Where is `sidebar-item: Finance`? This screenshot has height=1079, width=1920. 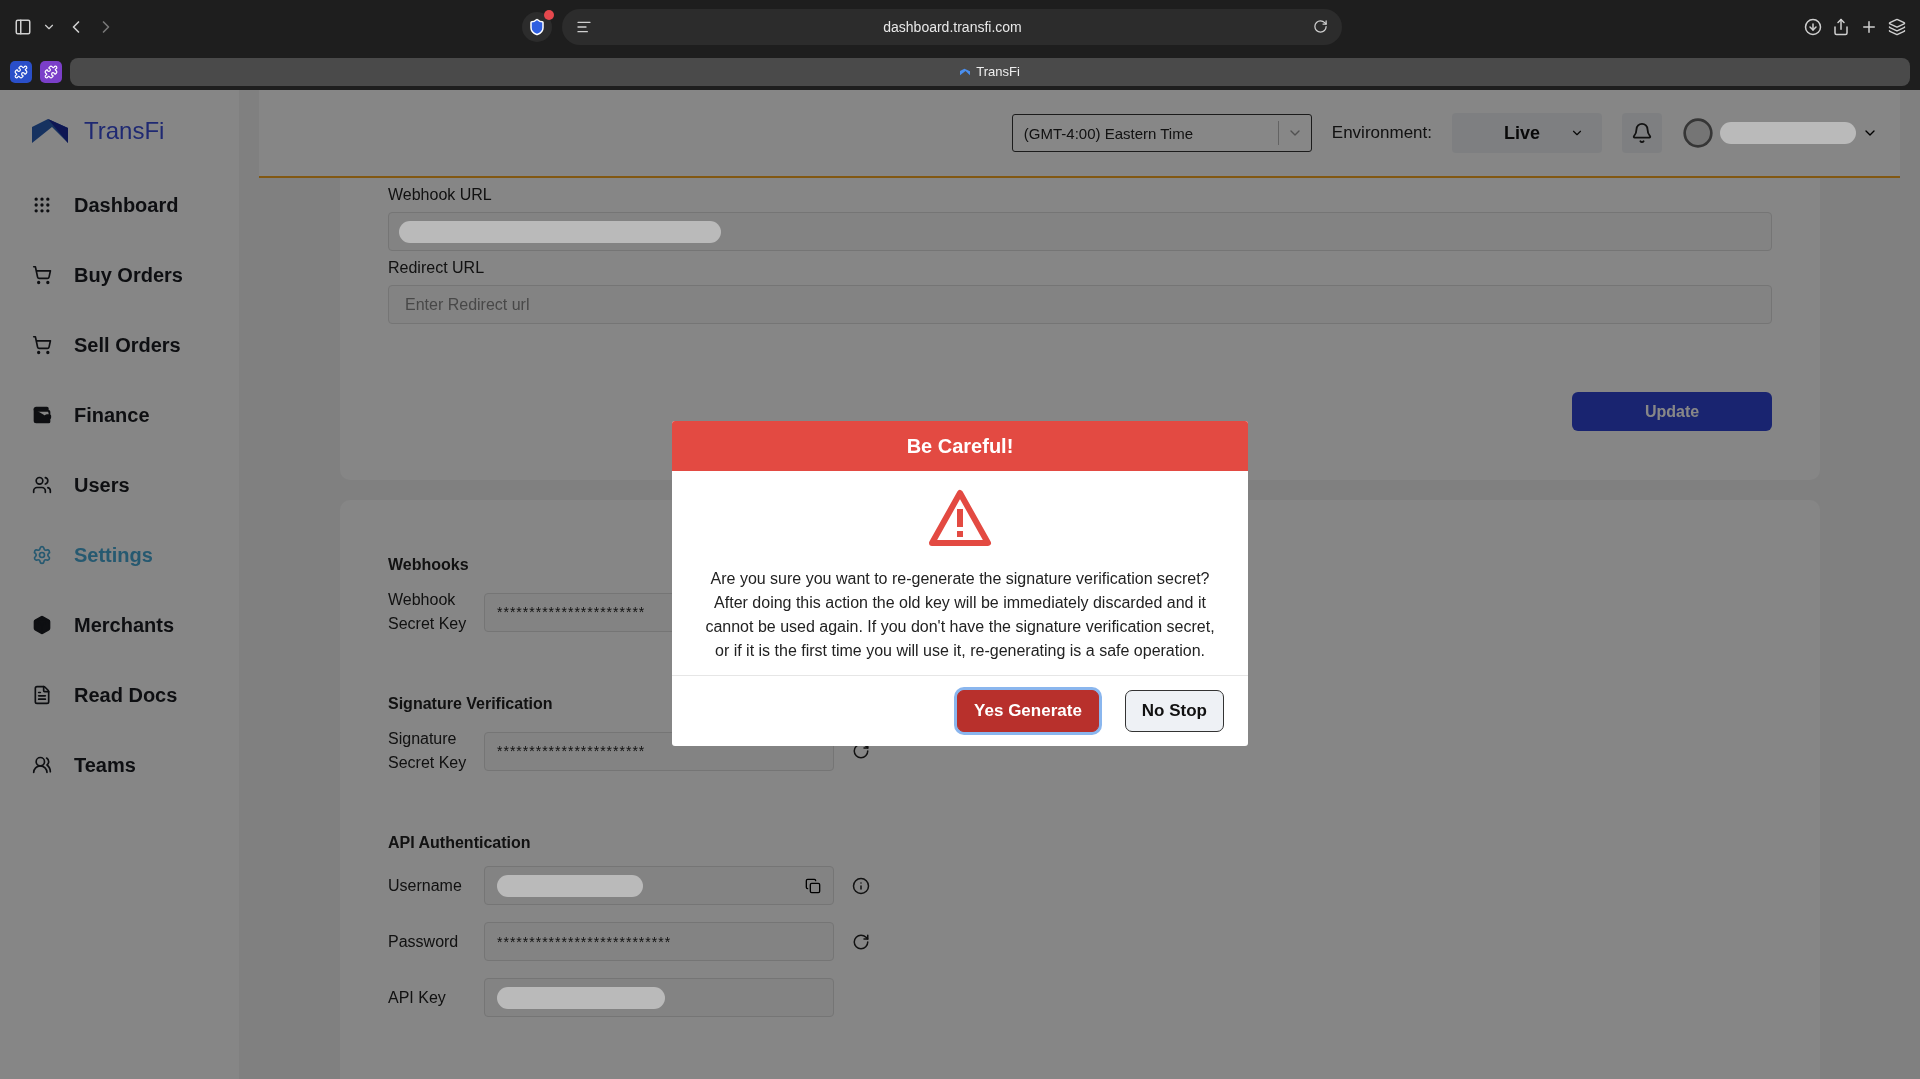 sidebar-item: Finance is located at coordinates (135, 415).